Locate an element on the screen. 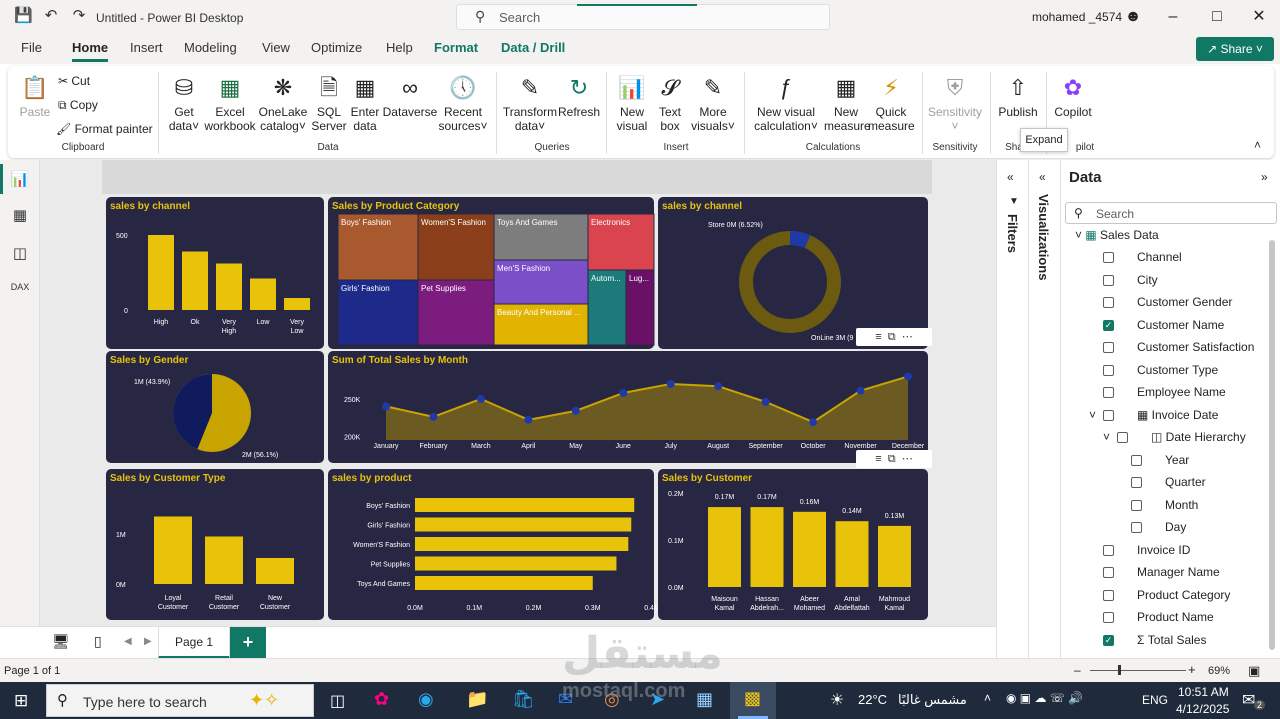  field-item: Customer Satisfaction is located at coordinates (1195, 347).